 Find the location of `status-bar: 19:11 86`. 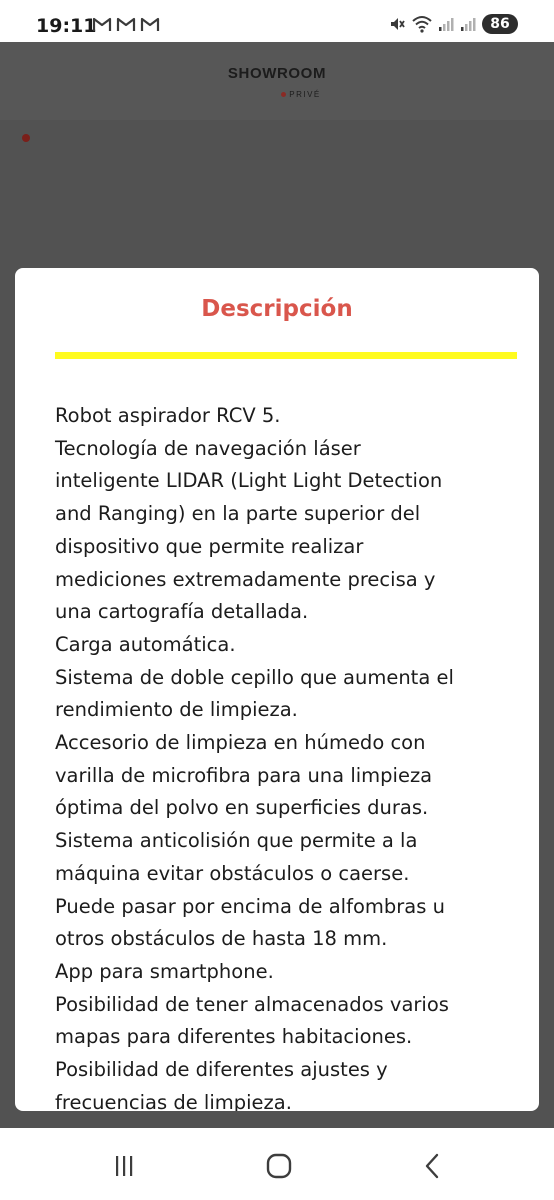

status-bar: 19:11 86 is located at coordinates (277, 21).